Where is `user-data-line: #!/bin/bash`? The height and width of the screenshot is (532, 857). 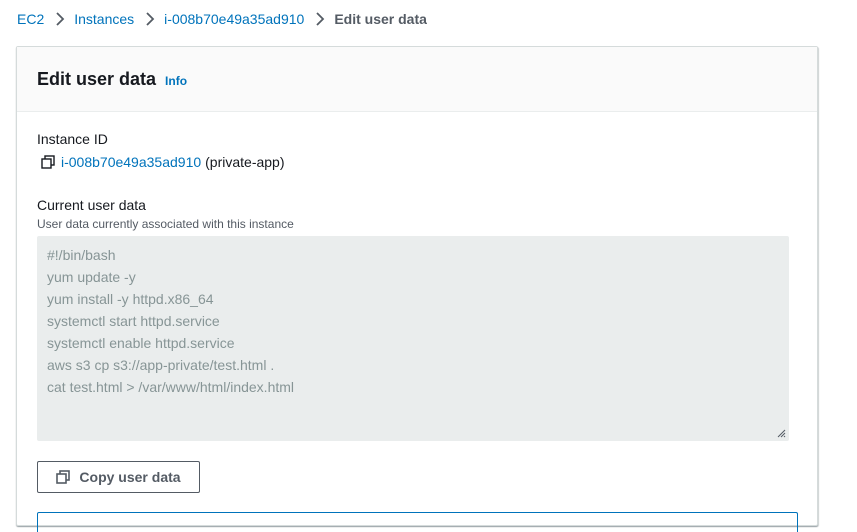 user-data-line: #!/bin/bash is located at coordinates (81, 255).